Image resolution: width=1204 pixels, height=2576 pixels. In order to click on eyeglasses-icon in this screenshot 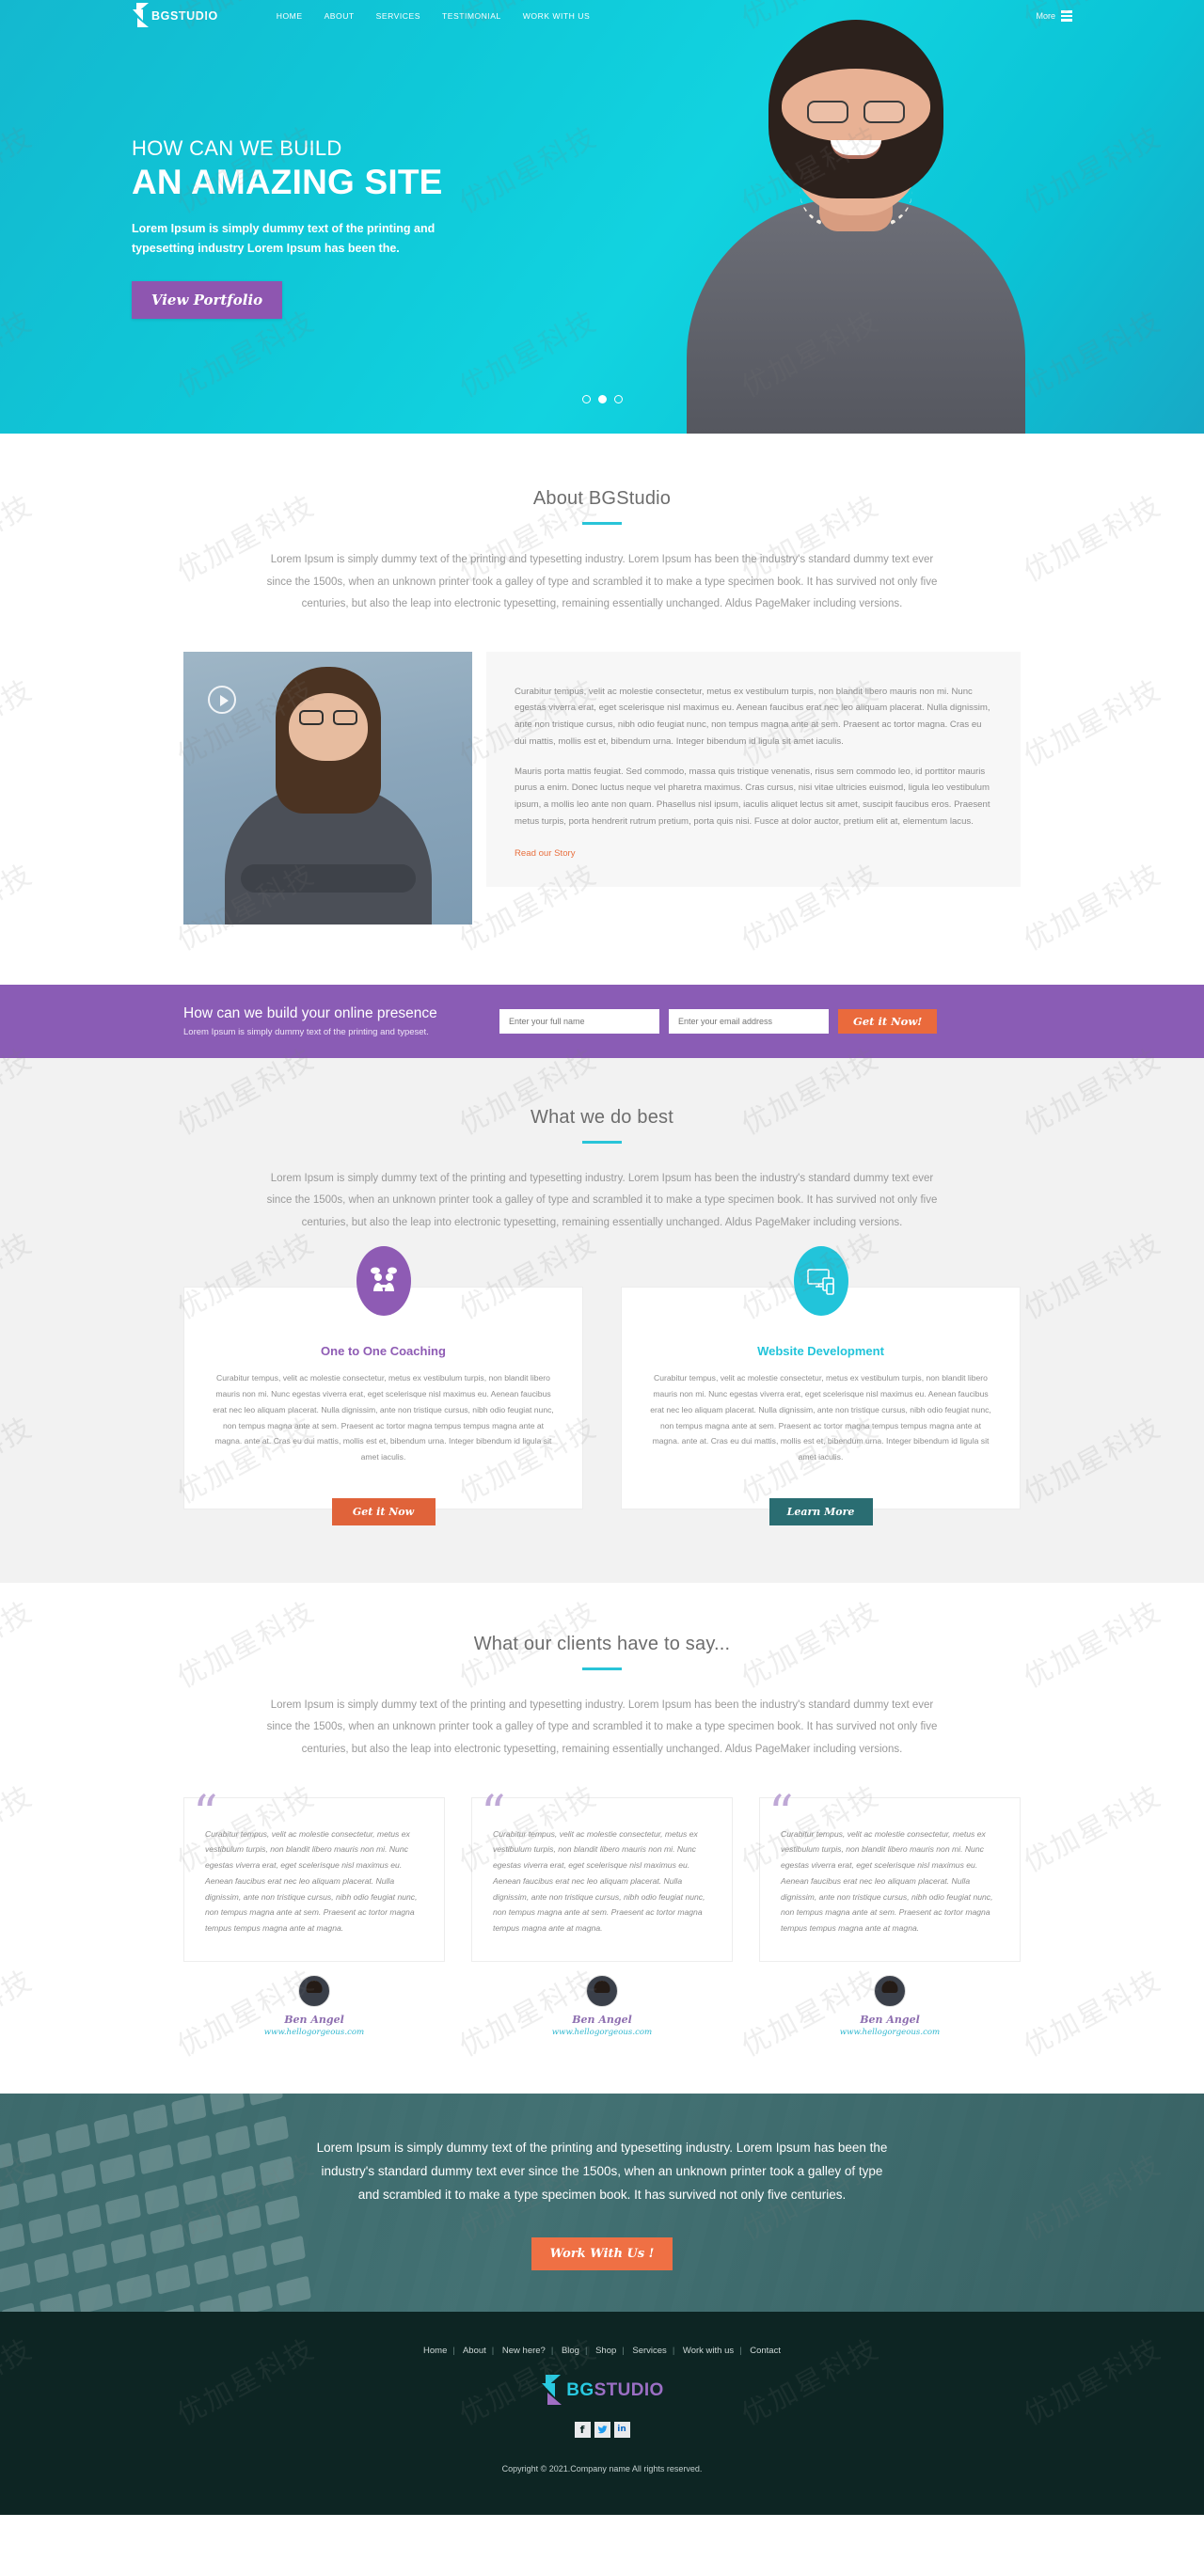, I will do `click(328, 717)`.